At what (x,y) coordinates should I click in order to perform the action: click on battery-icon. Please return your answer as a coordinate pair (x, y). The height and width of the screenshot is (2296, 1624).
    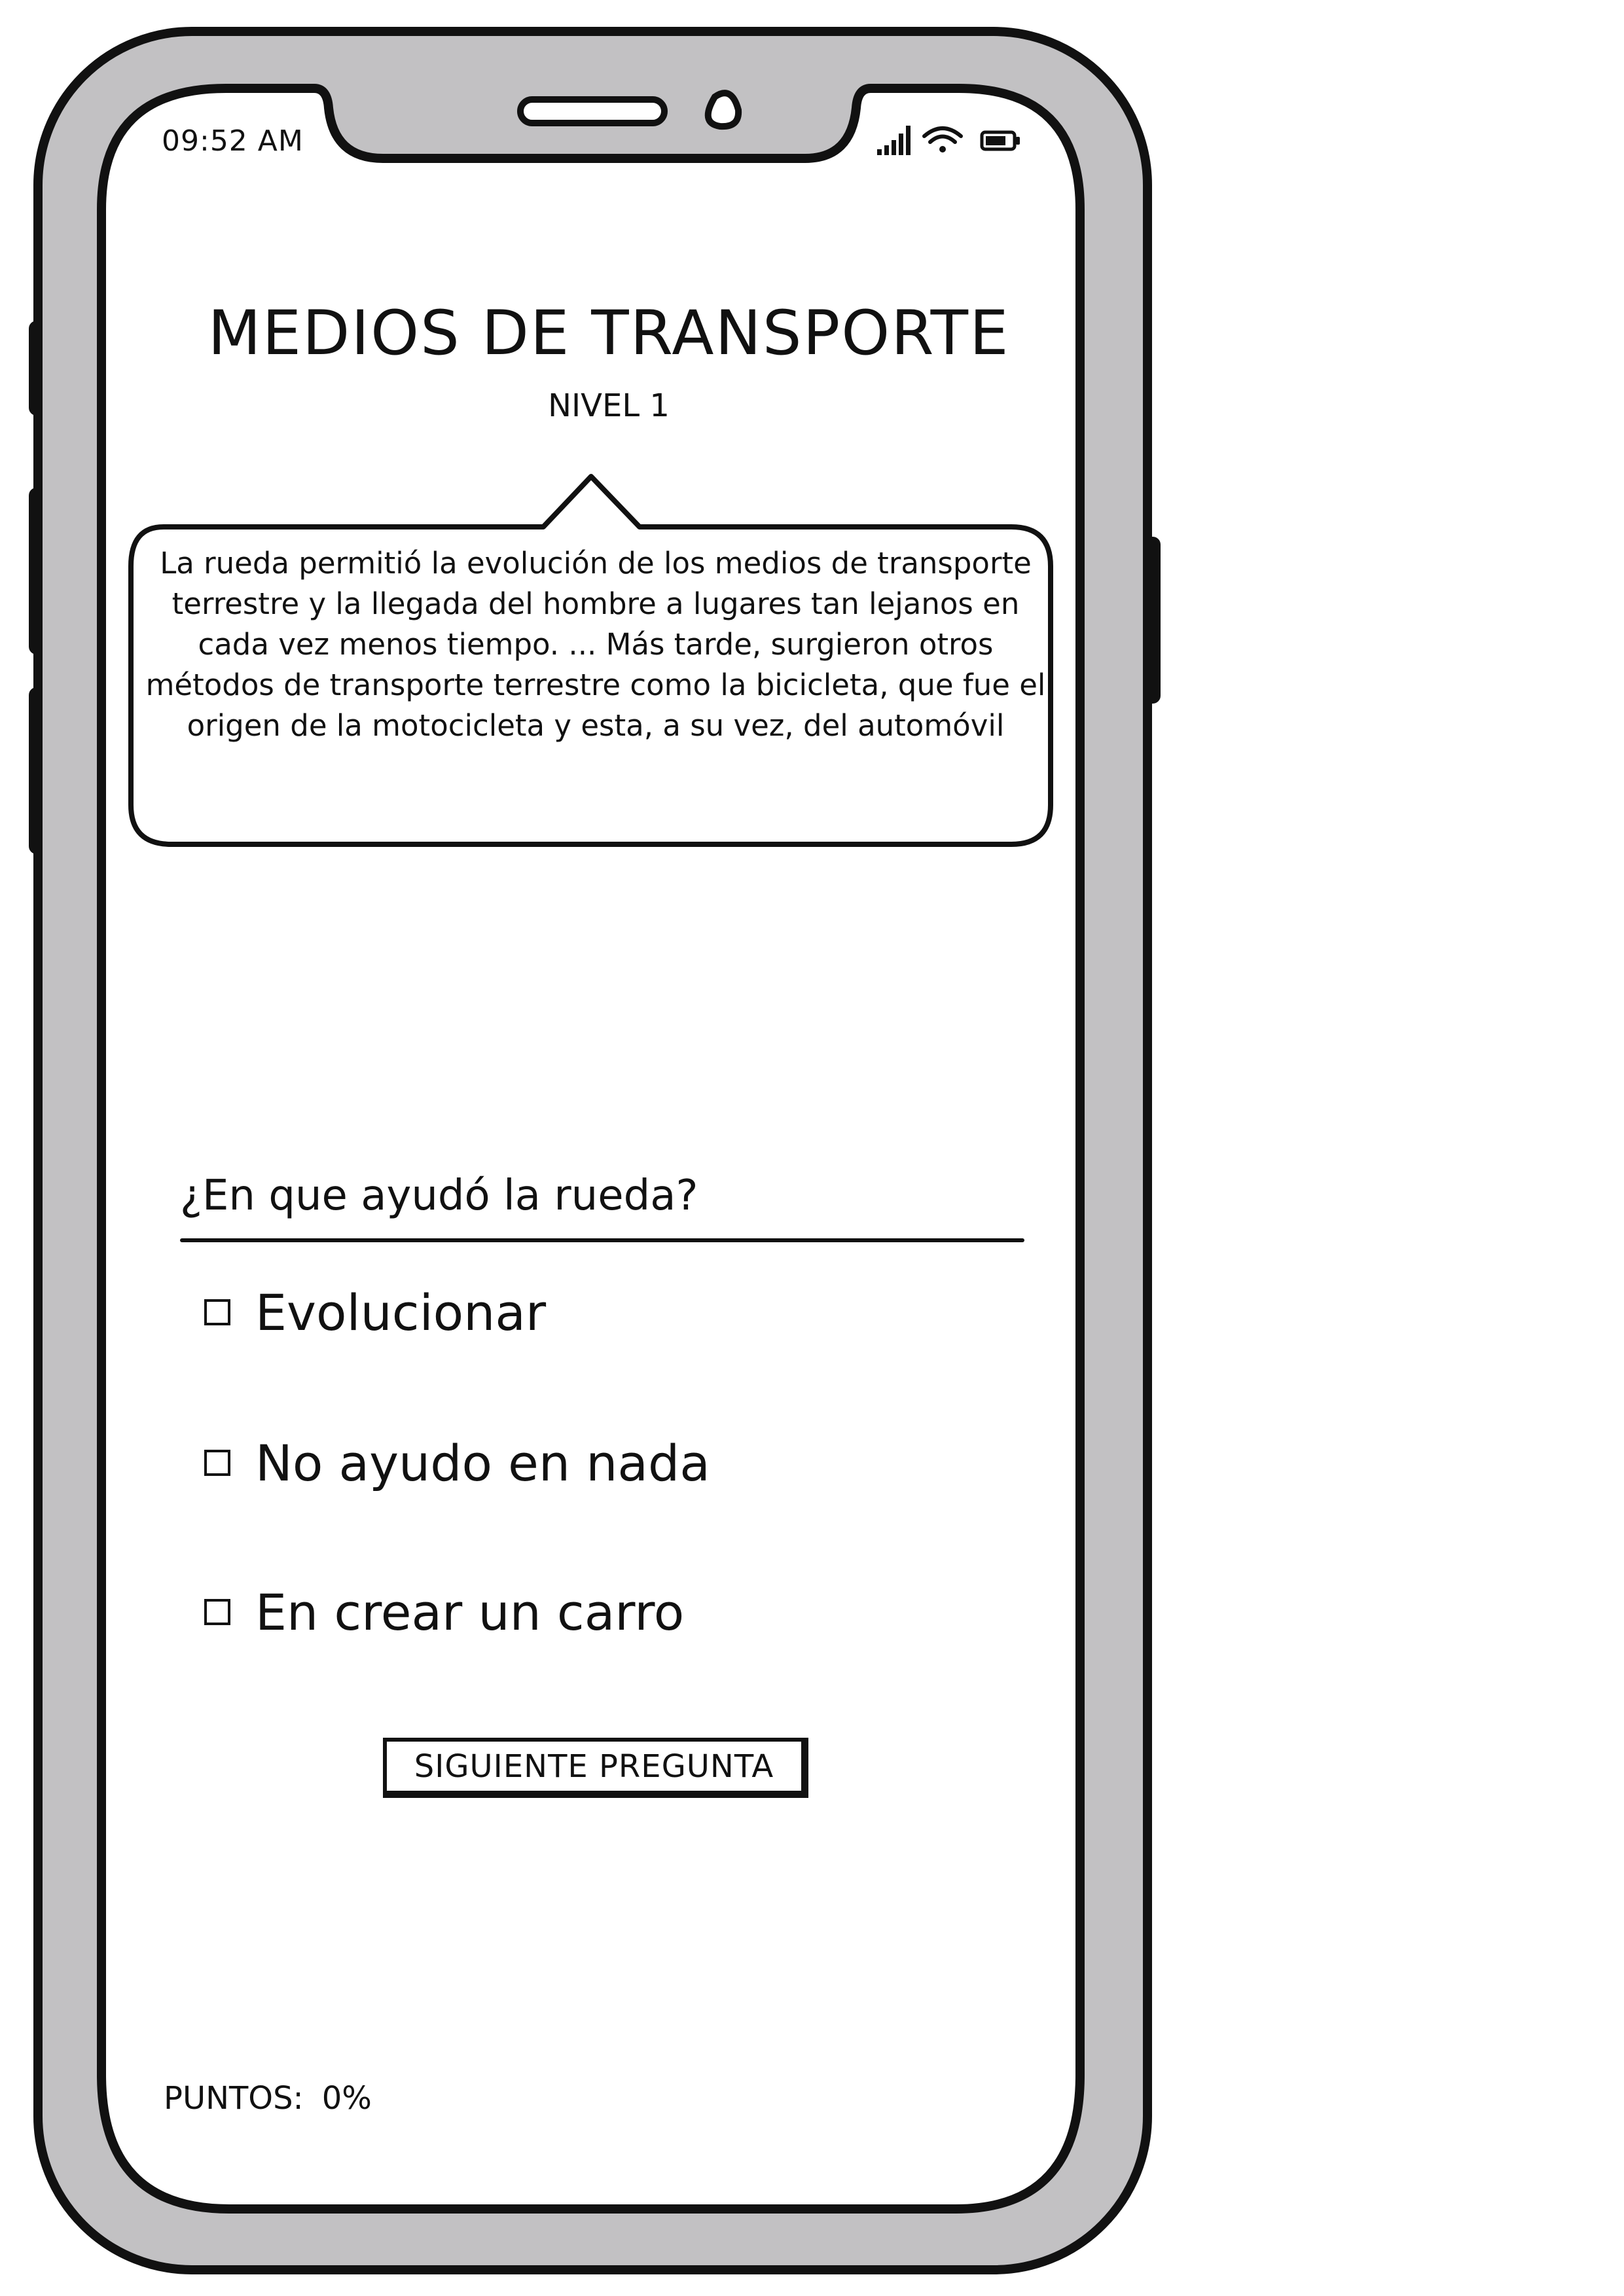
    Looking at the image, I should click on (1000, 140).